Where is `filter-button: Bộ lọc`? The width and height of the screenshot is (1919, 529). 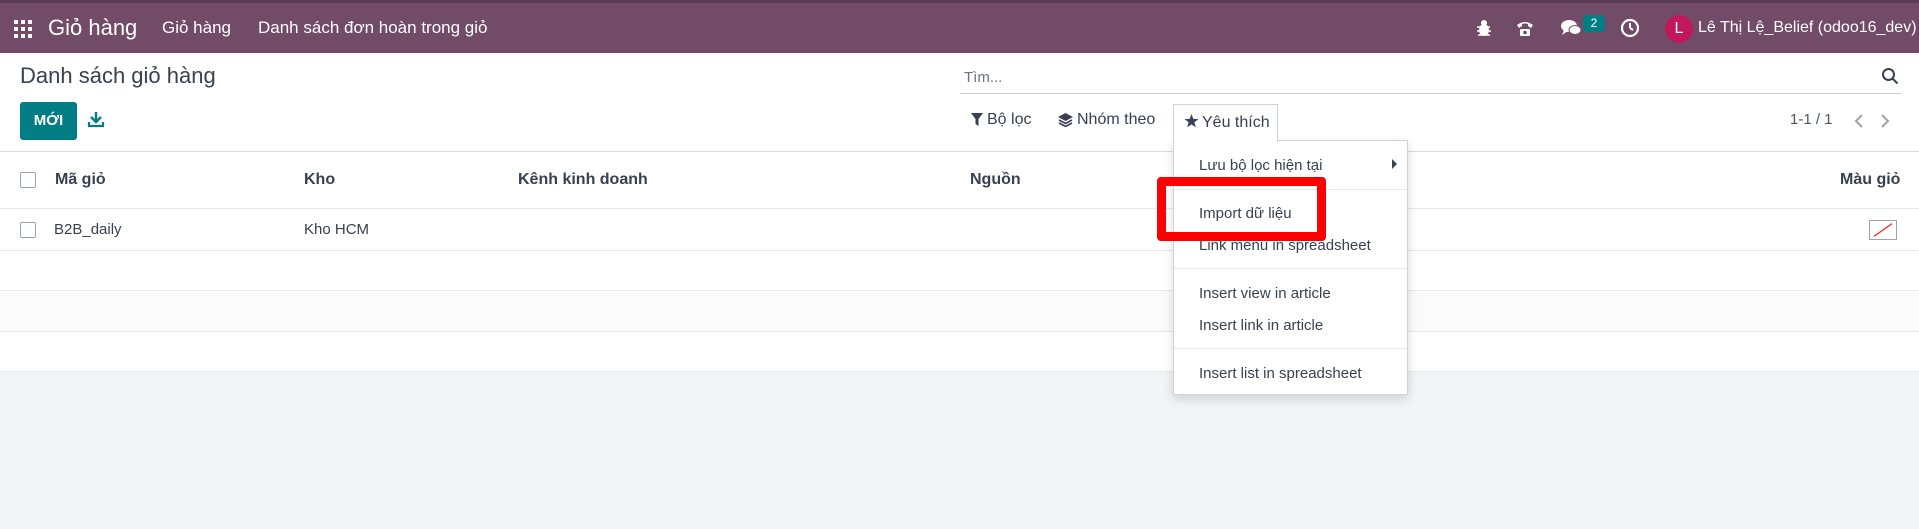
filter-button: Bộ lọc is located at coordinates (1001, 120).